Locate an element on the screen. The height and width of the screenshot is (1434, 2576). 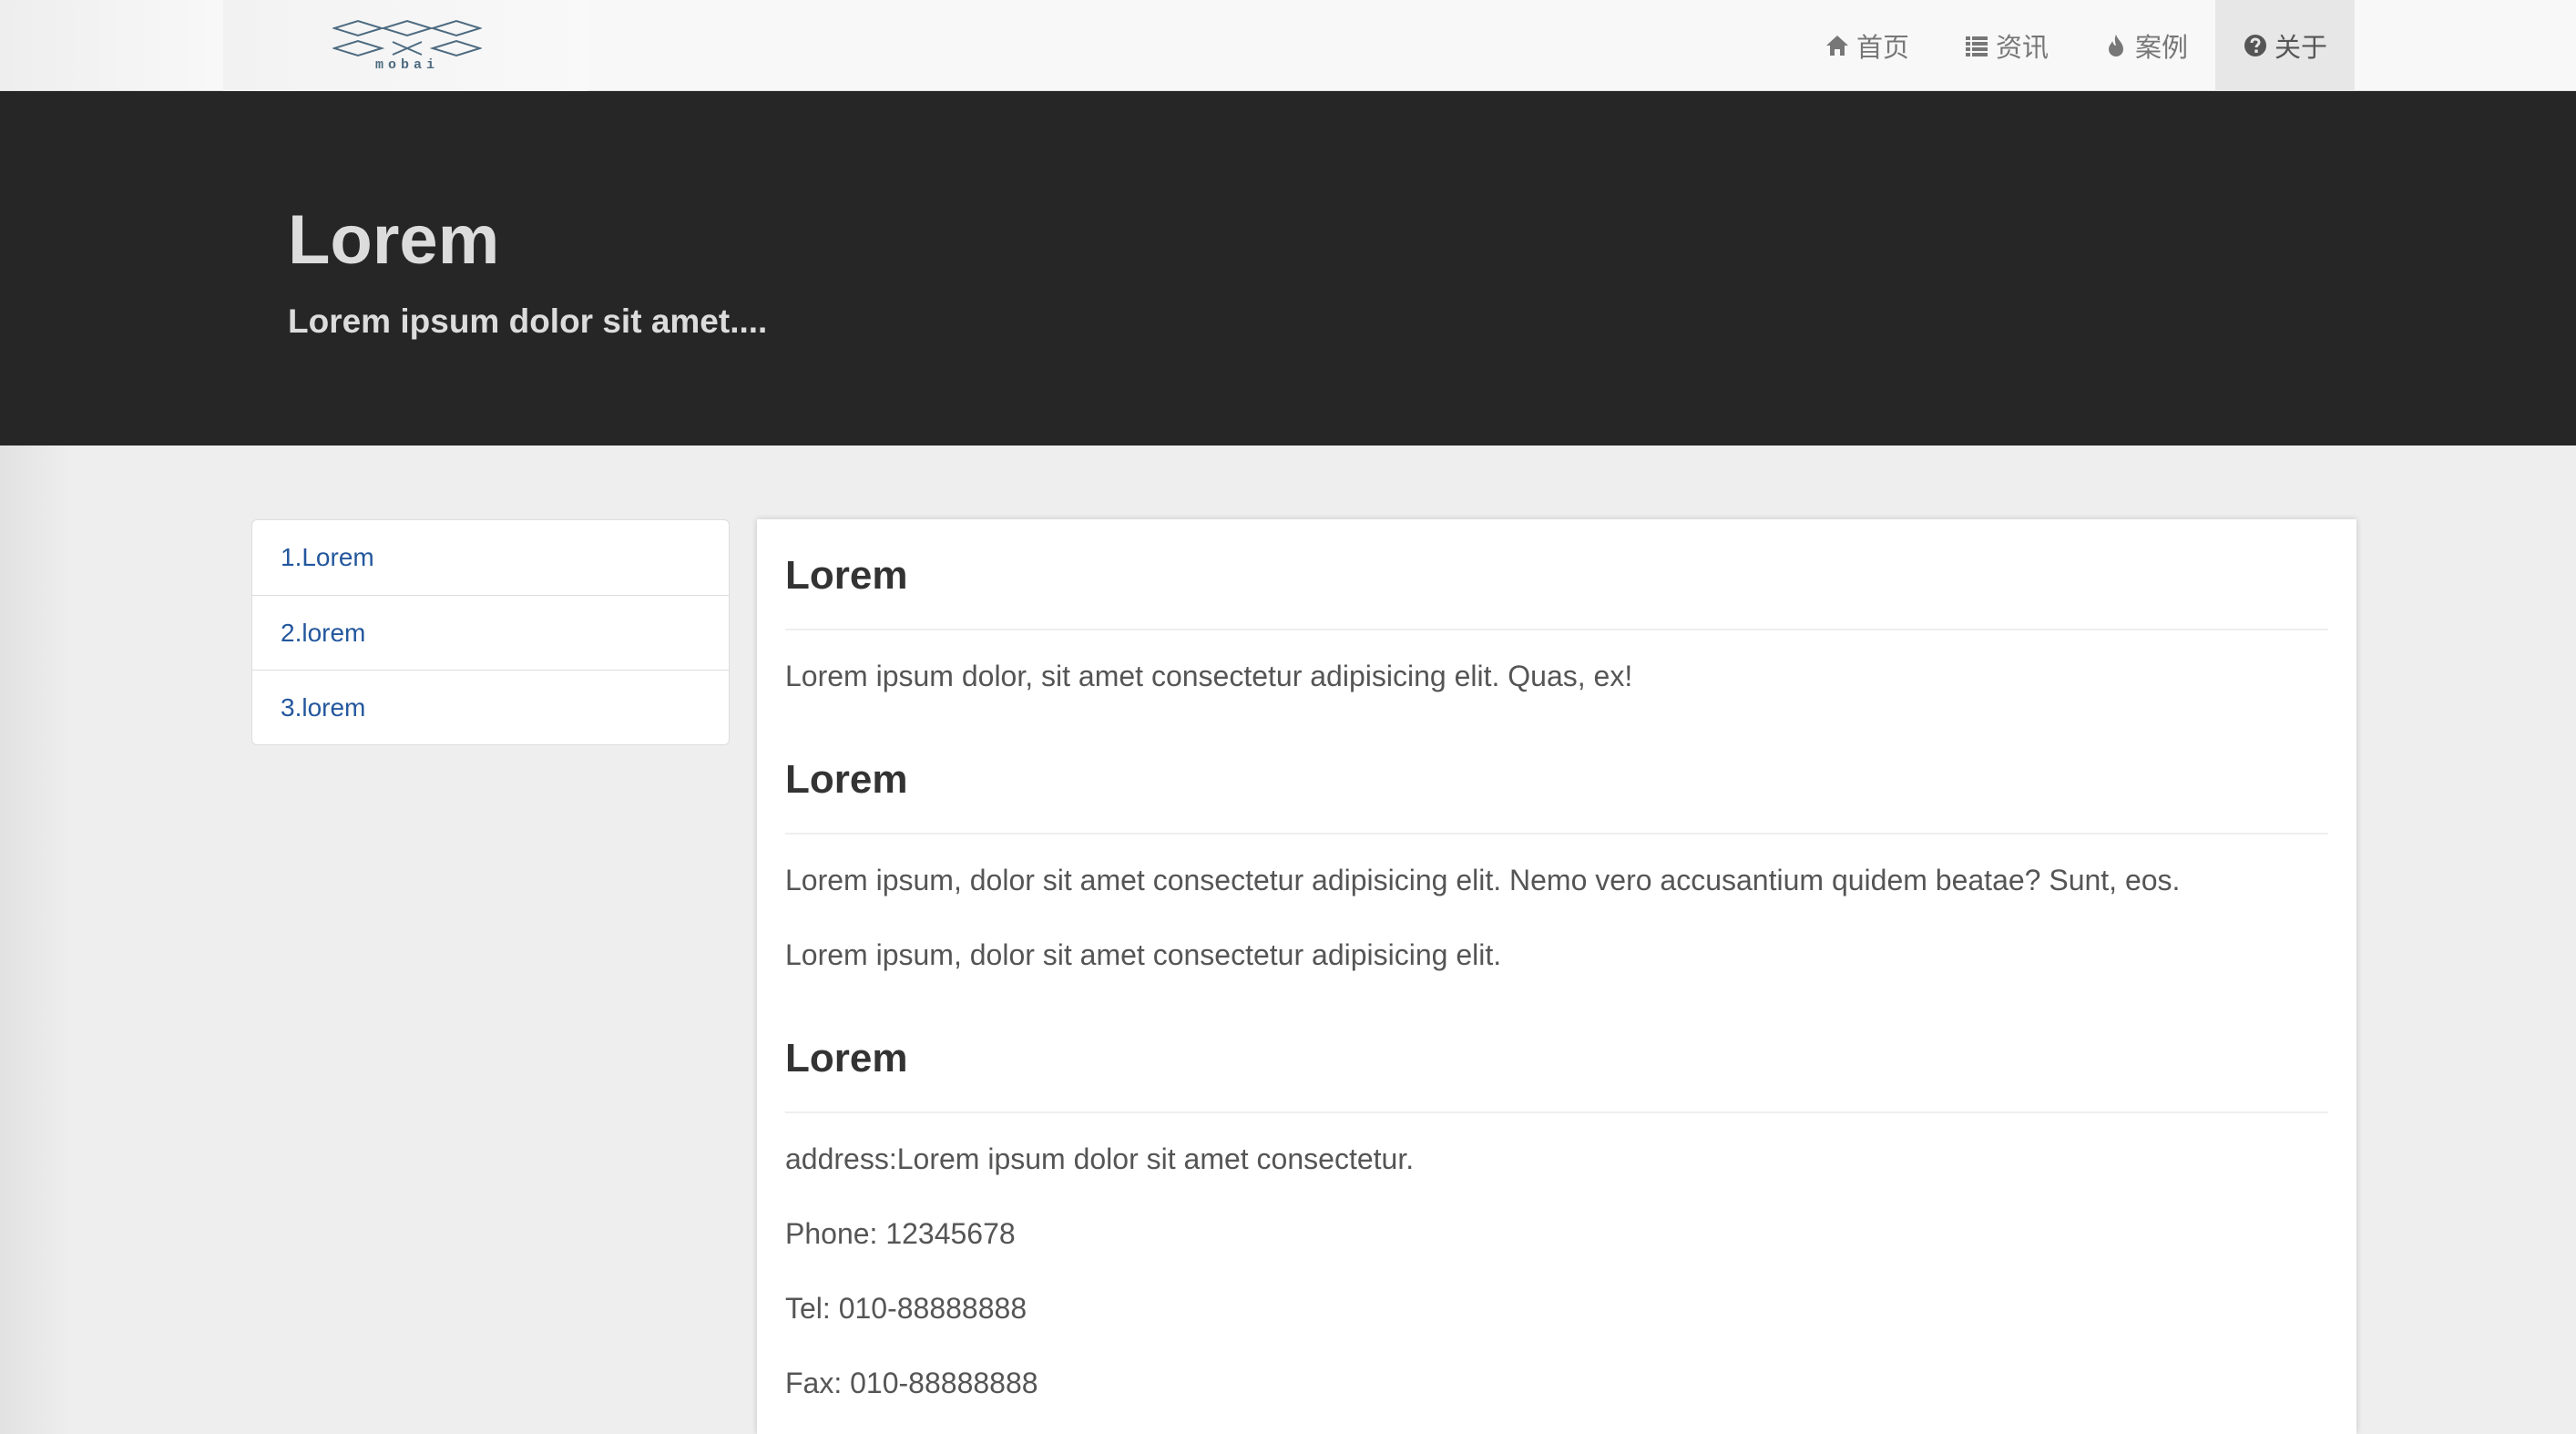
sidebar-item-3: 3.lorem is located at coordinates (490, 707).